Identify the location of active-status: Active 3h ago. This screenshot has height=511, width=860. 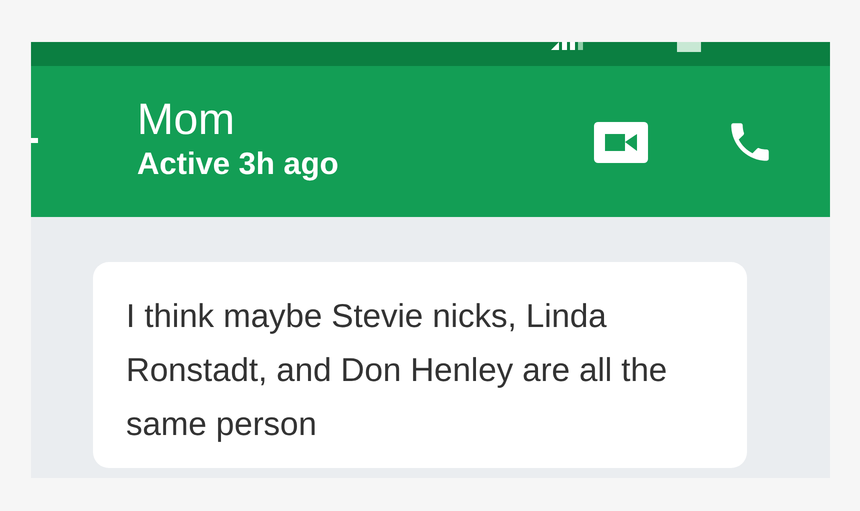
(238, 163).